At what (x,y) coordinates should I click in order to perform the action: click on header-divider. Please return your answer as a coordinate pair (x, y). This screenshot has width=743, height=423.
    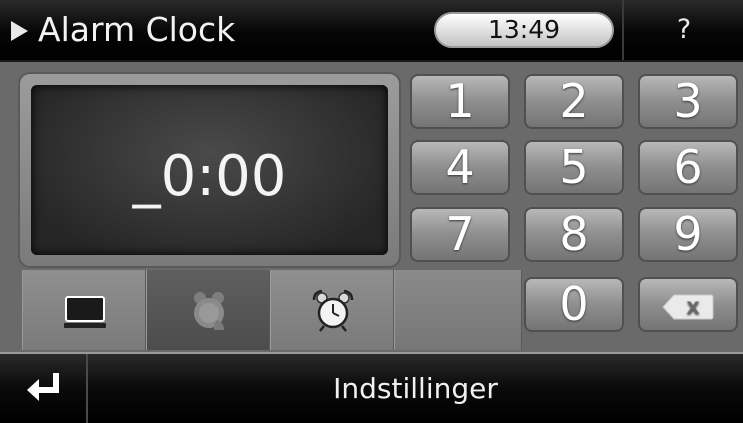
    Looking at the image, I should click on (623, 30).